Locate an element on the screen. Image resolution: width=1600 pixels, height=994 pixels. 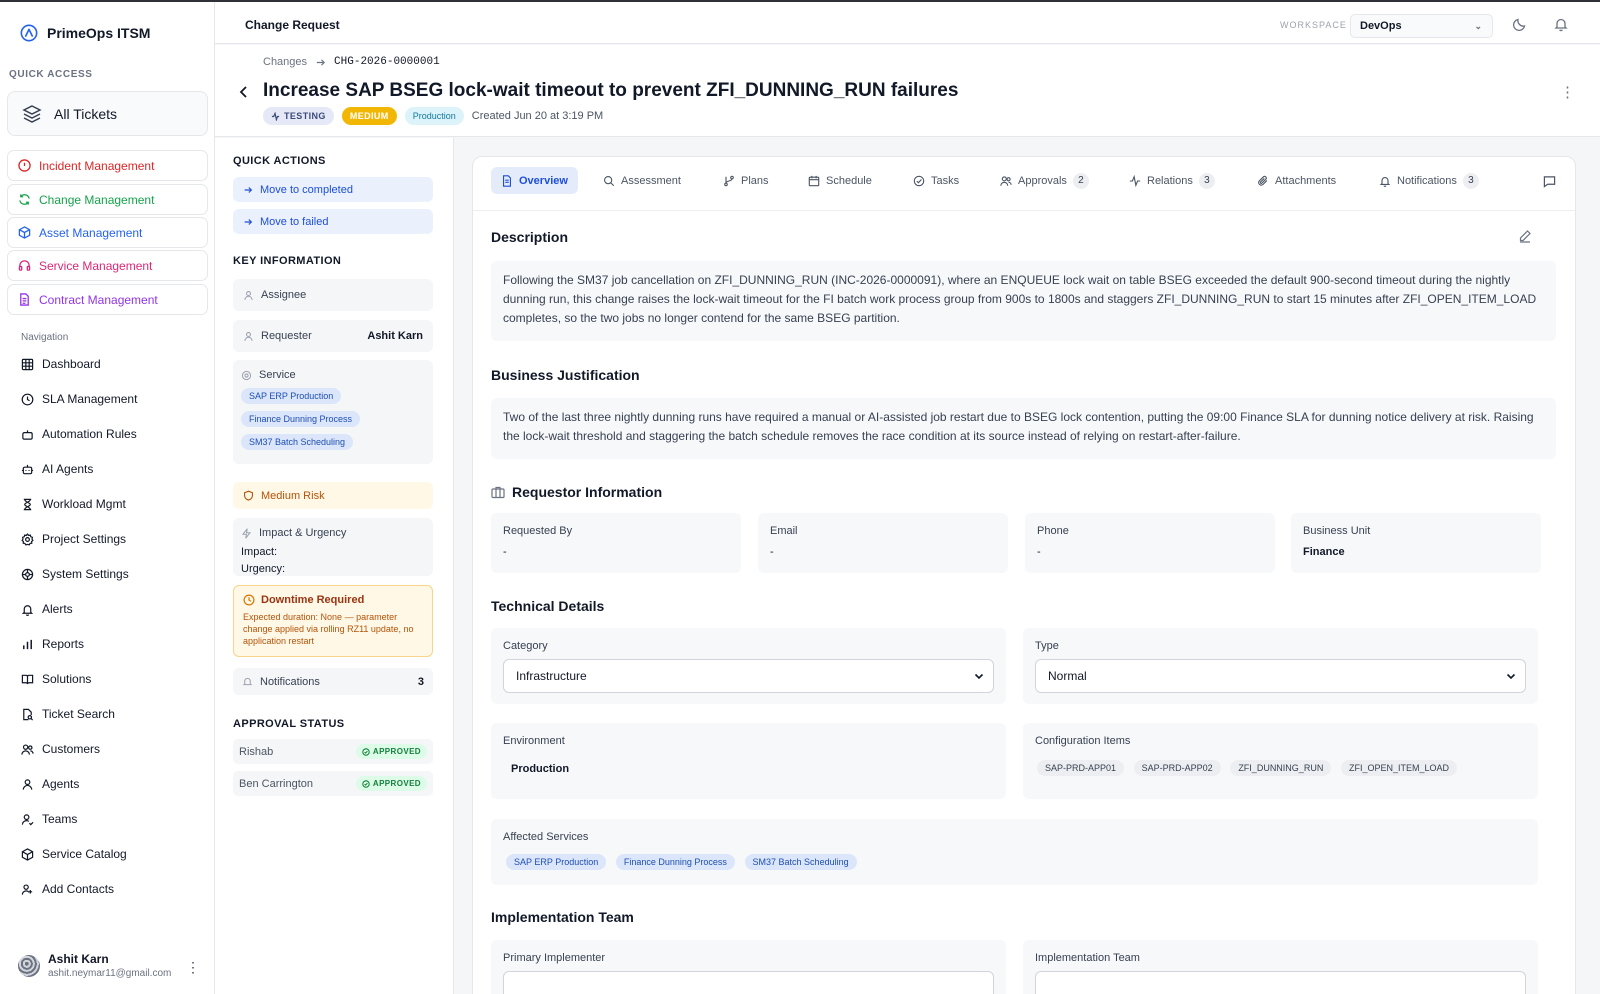
move-to-failed-button: Move to failed is located at coordinates (333, 221).